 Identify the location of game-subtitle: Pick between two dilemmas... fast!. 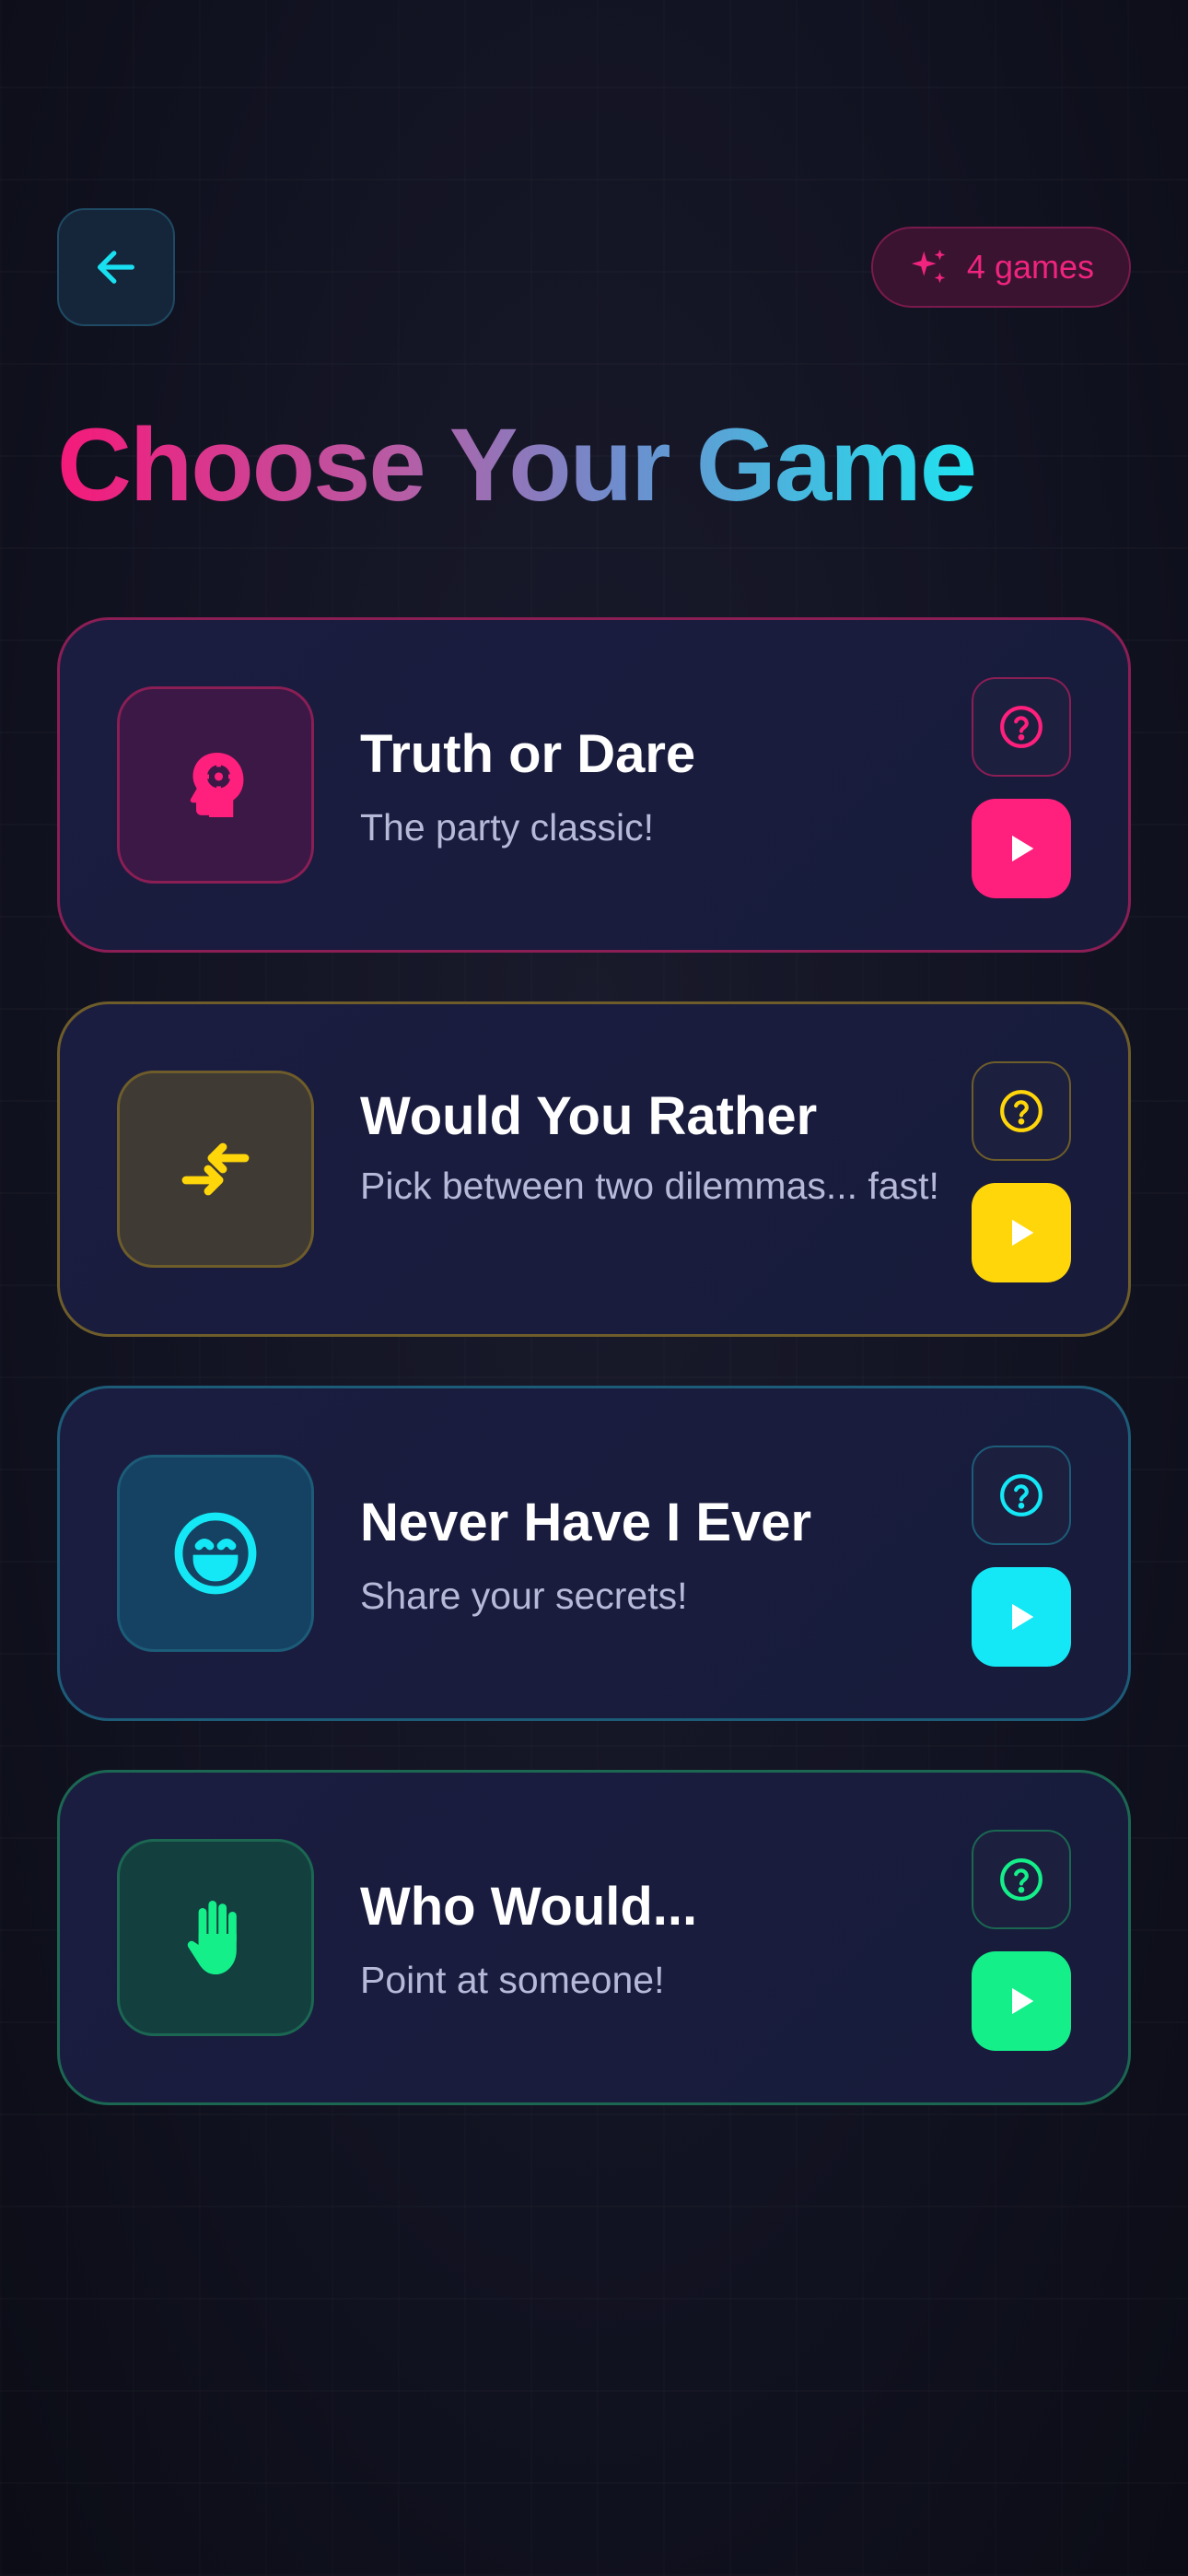
(649, 1186).